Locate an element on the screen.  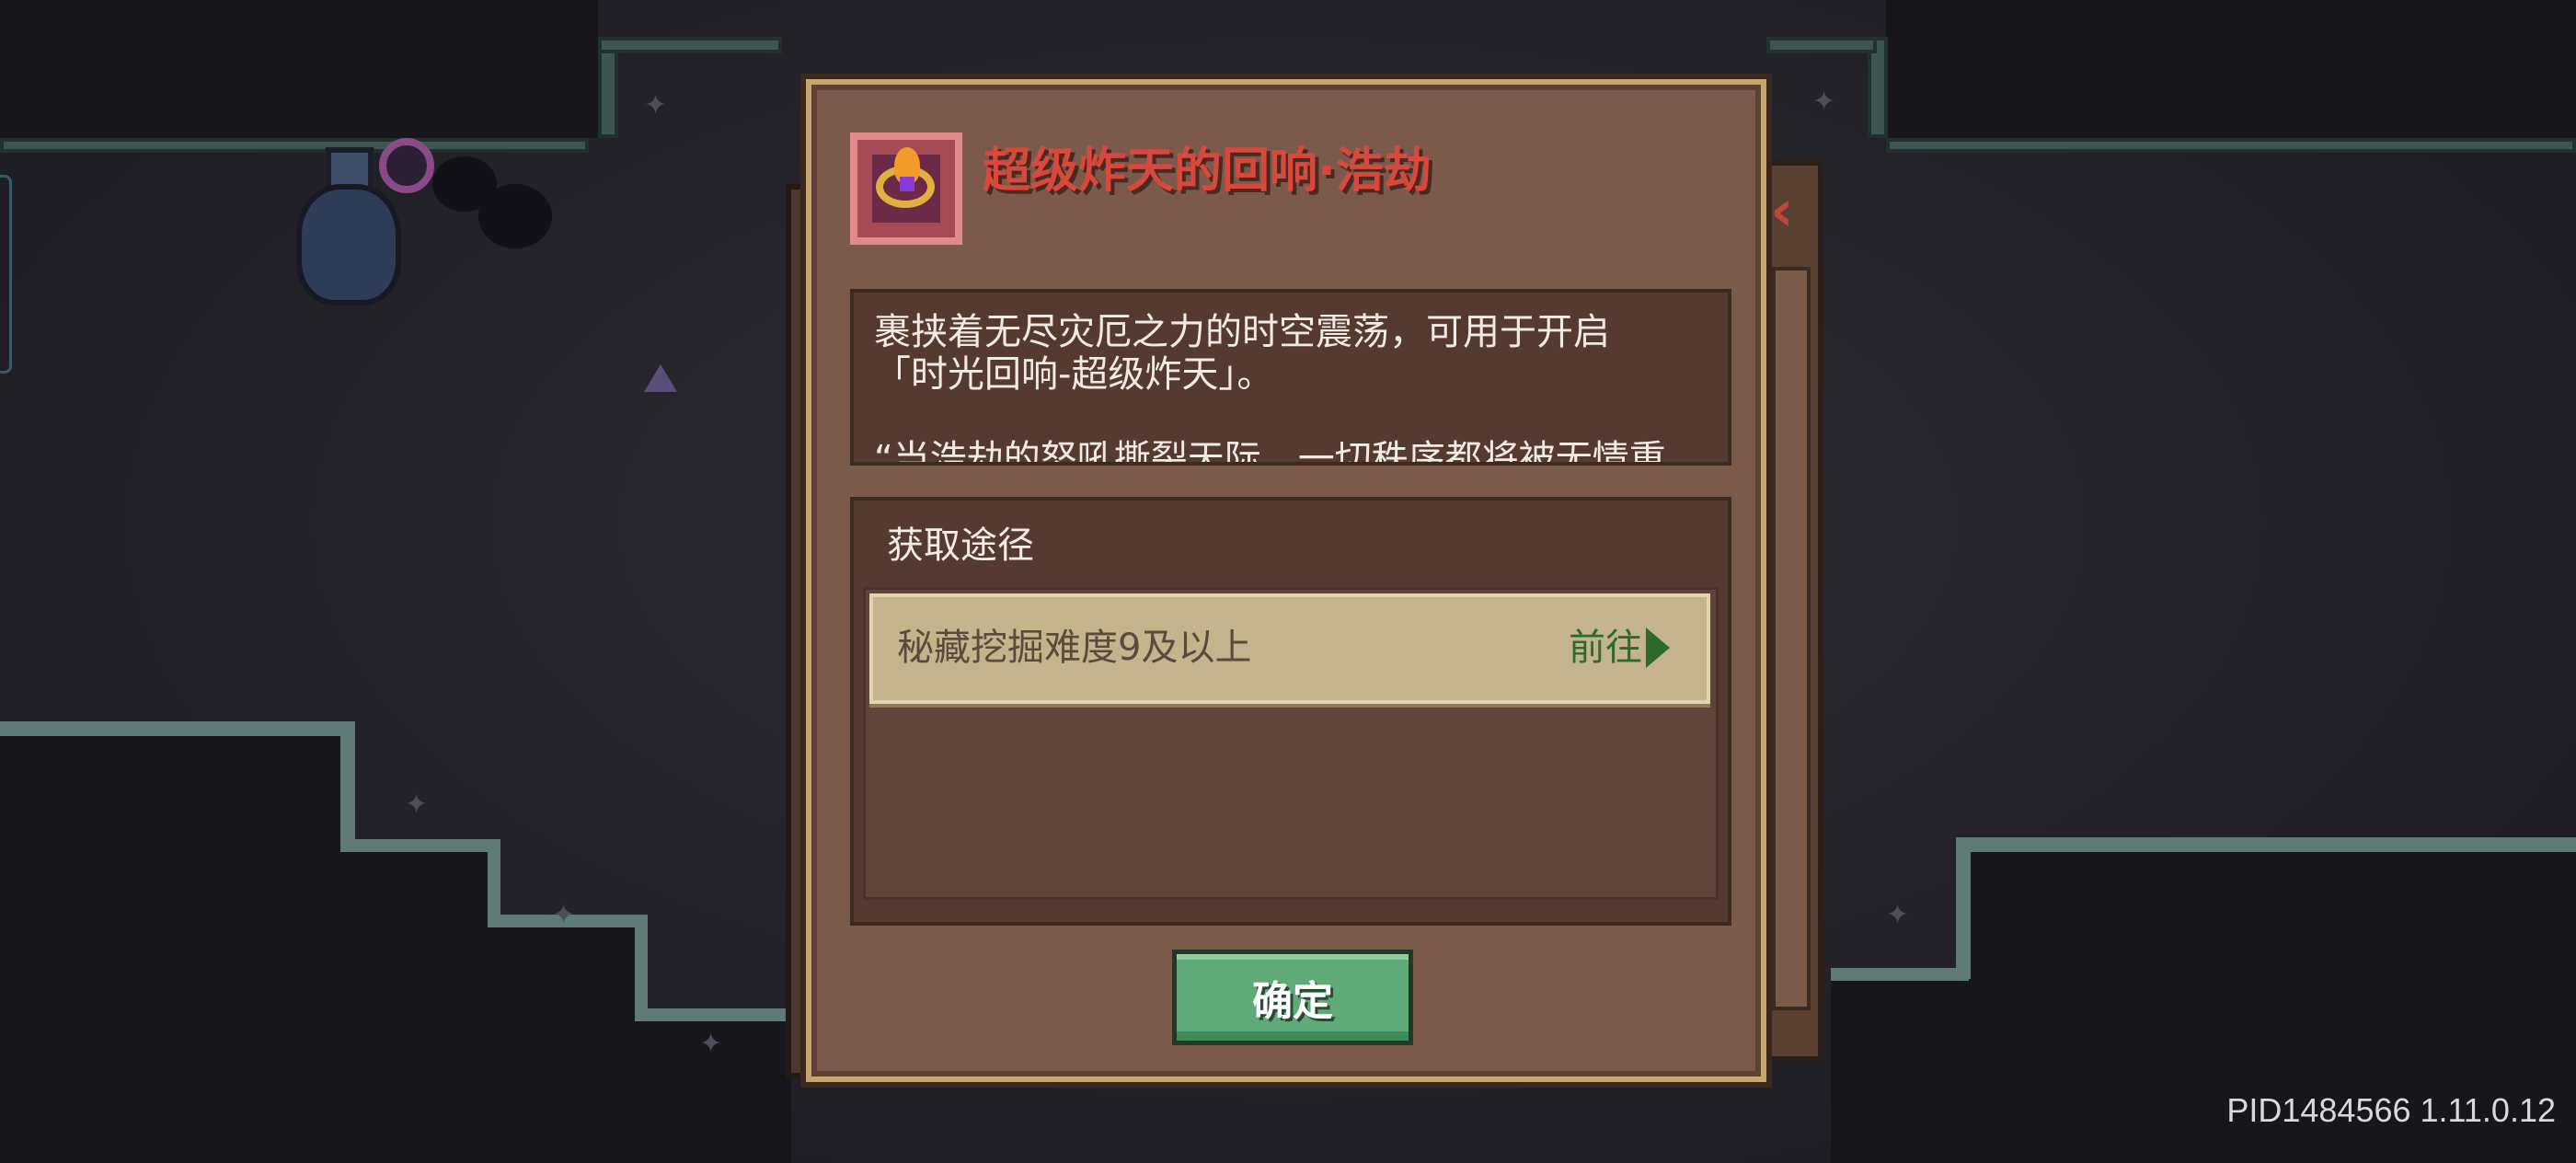
play-arrow-icon is located at coordinates (1658, 648).